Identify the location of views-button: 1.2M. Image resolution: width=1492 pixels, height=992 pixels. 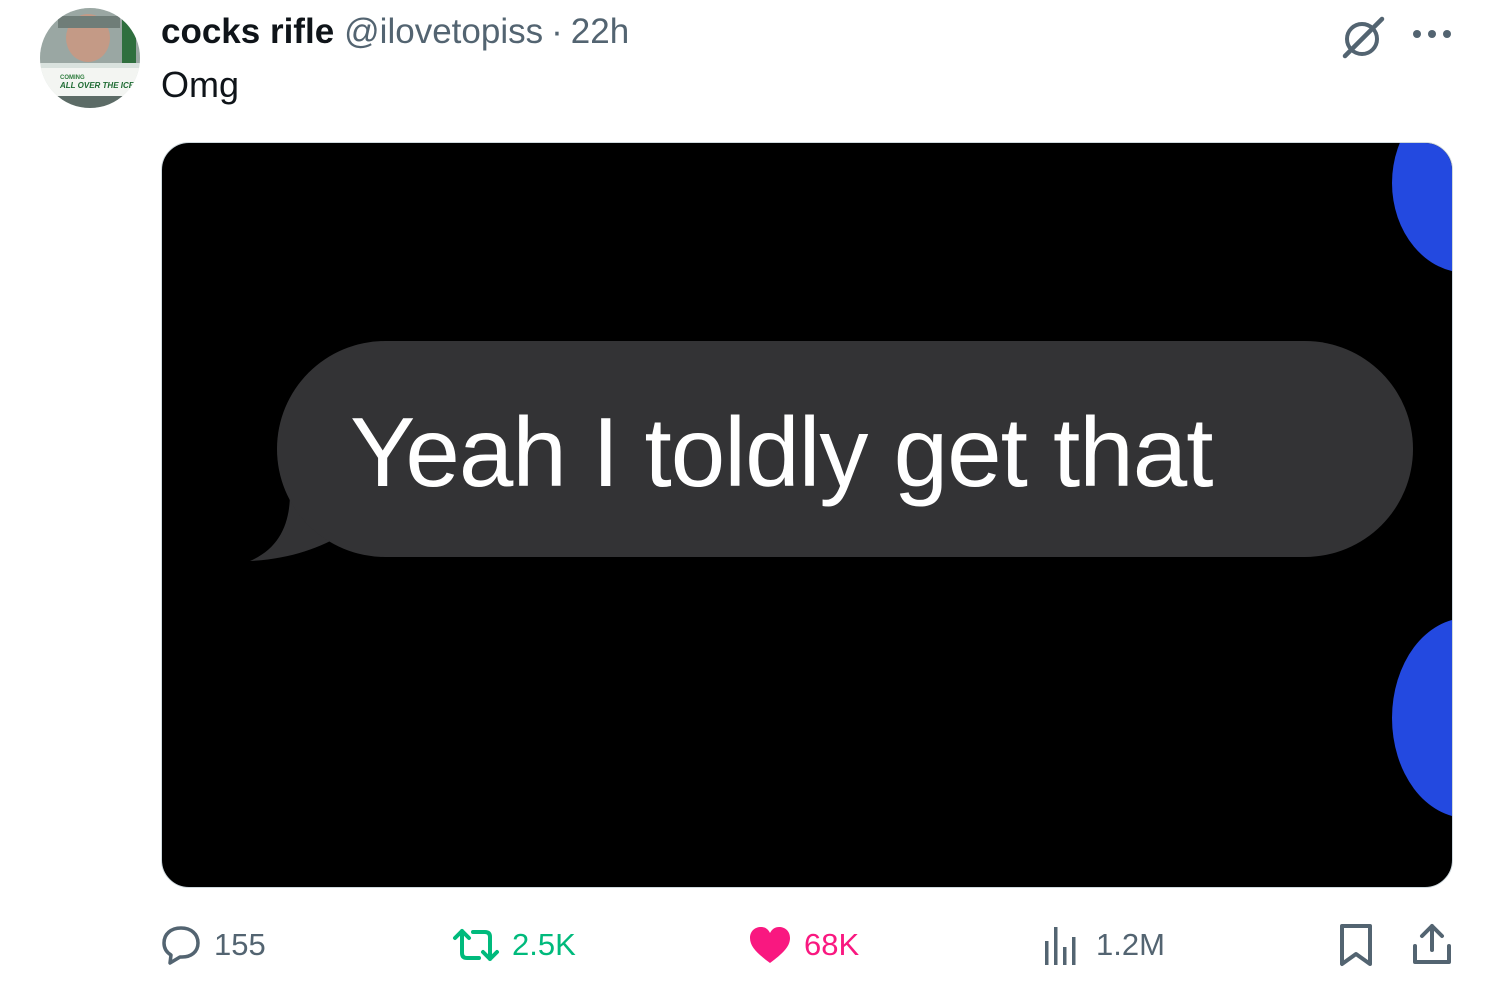
(1102, 945).